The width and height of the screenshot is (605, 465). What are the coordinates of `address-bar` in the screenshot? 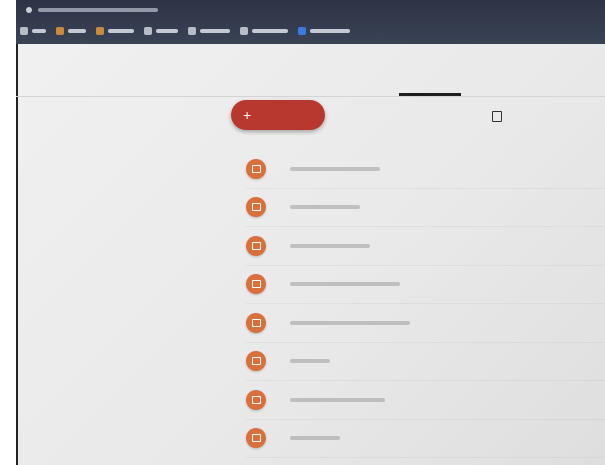 It's located at (126, 10).